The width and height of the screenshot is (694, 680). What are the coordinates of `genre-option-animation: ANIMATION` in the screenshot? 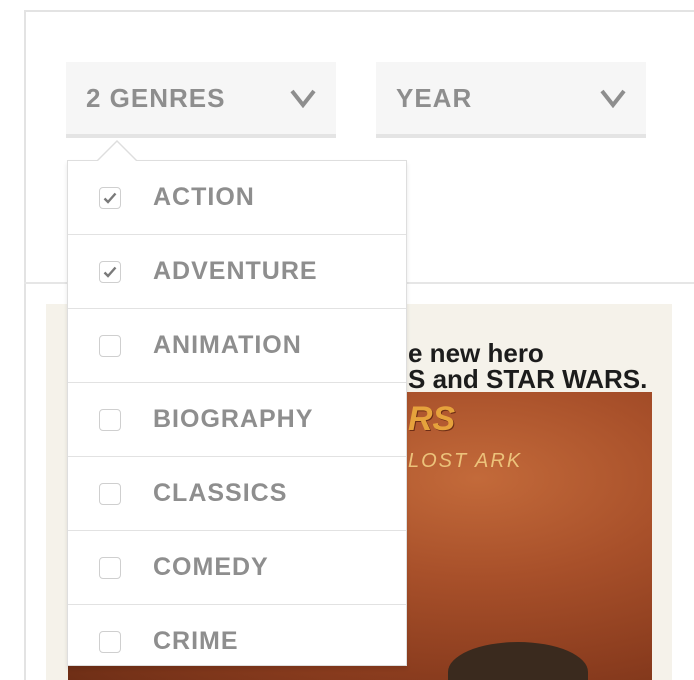 It's located at (237, 346).